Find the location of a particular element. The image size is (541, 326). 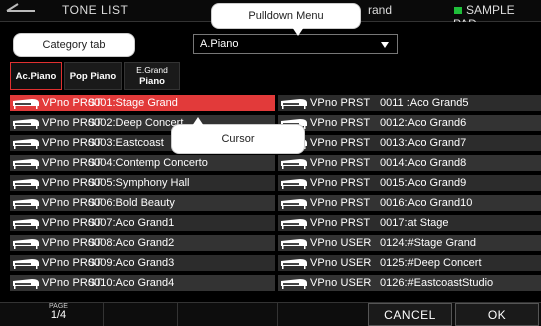

tone-number-name: 0007:Aco Grand1 is located at coordinates (131, 223).